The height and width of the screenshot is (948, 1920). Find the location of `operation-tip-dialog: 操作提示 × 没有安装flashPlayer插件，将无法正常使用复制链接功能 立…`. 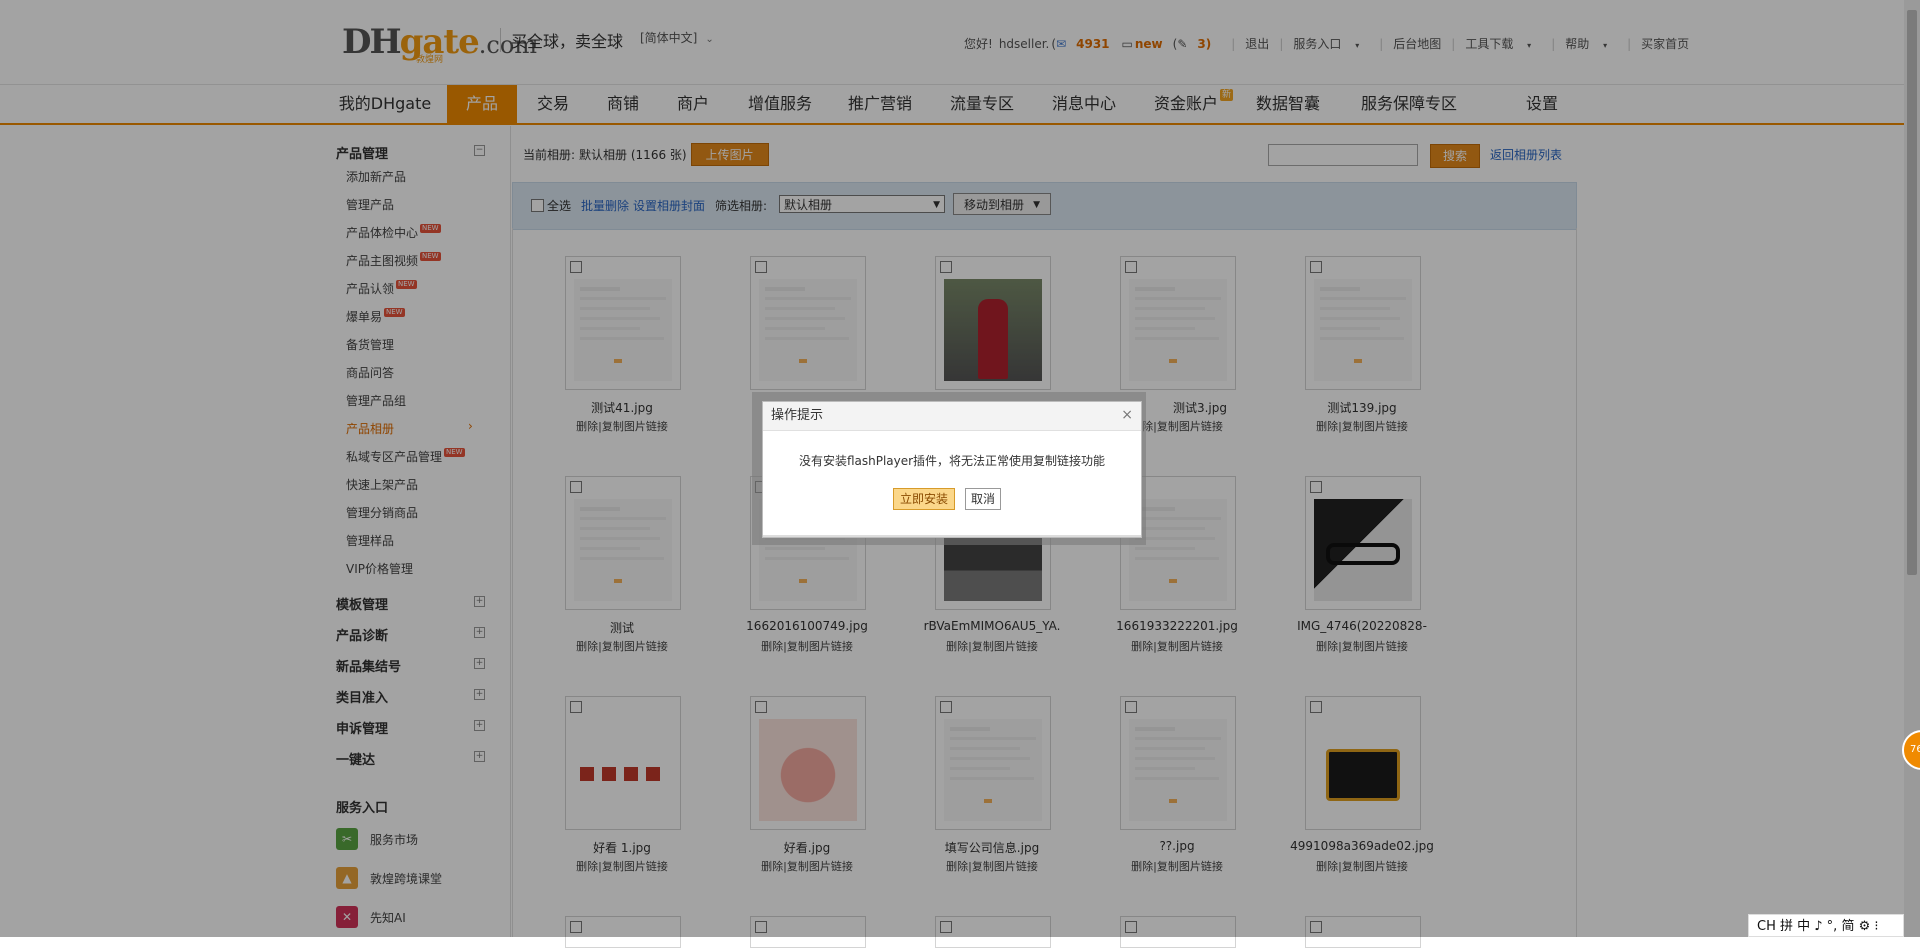

operation-tip-dialog: 操作提示 × 没有安装flashPlayer插件，将无法正常使用复制链接功能 立… is located at coordinates (952, 469).